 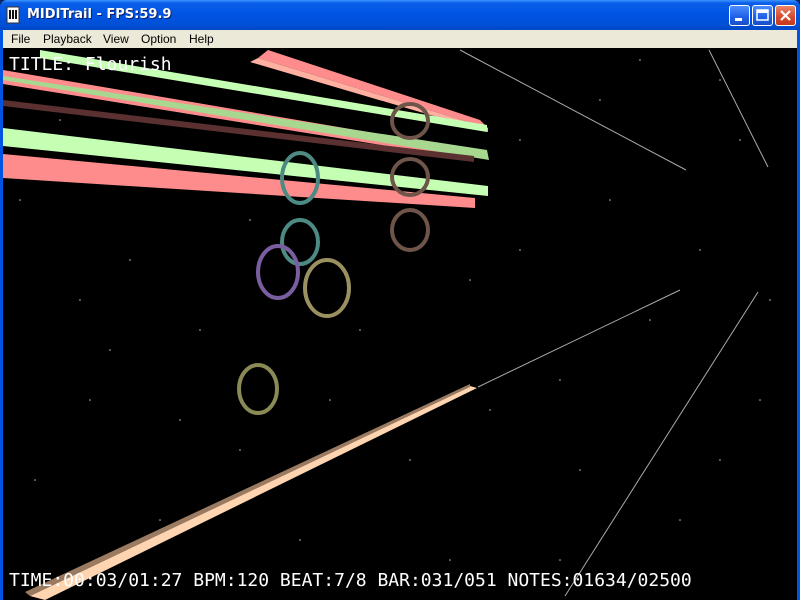 I want to click on song-title-label: TITLE: Flourish, so click(x=90, y=64).